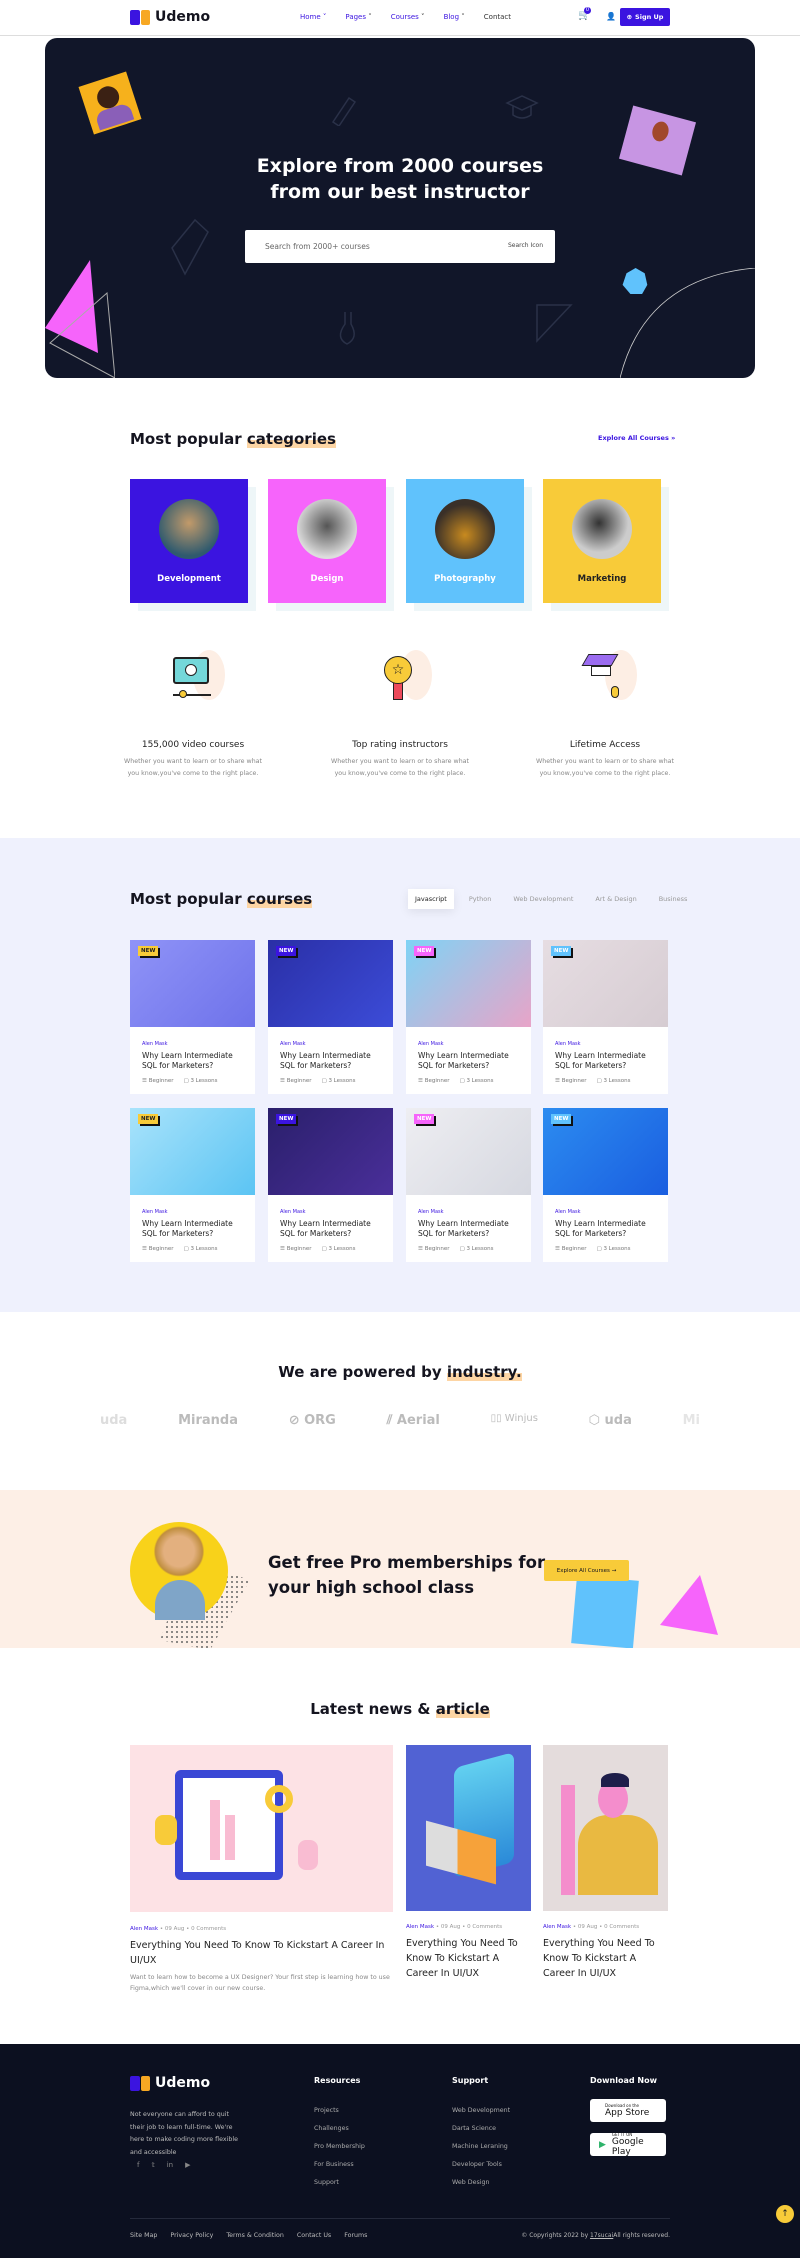 The height and width of the screenshot is (2258, 800). What do you see at coordinates (601, 2235) in the screenshot?
I see `copyright-link: 17sucai` at bounding box center [601, 2235].